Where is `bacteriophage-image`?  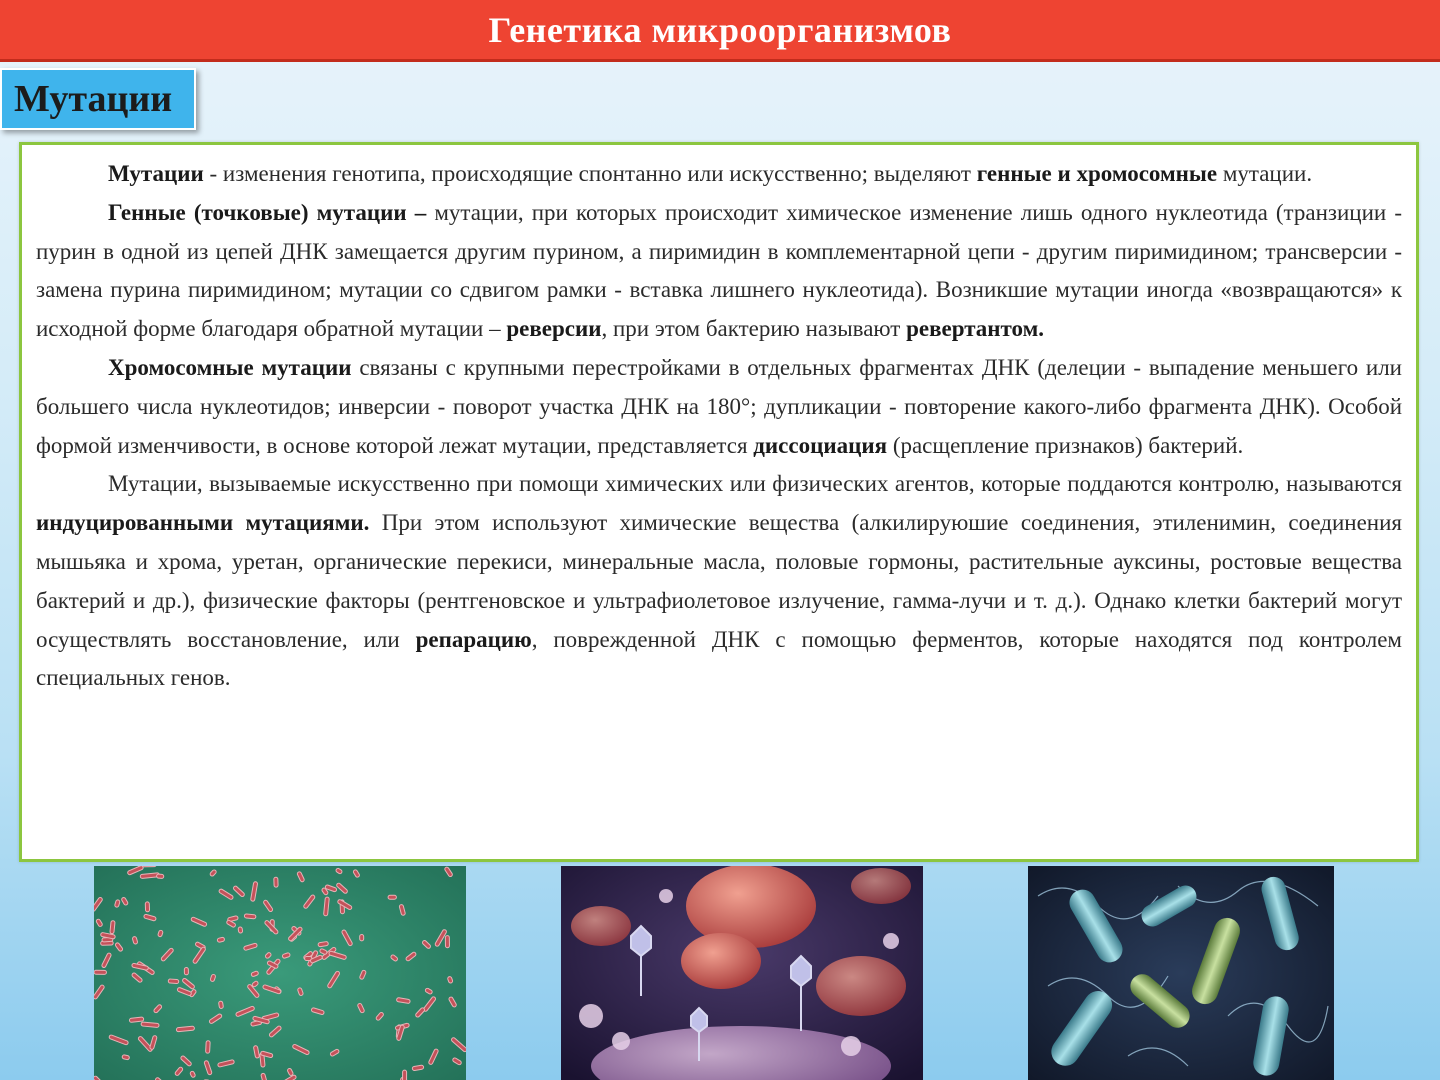
bacteriophage-image is located at coordinates (742, 973).